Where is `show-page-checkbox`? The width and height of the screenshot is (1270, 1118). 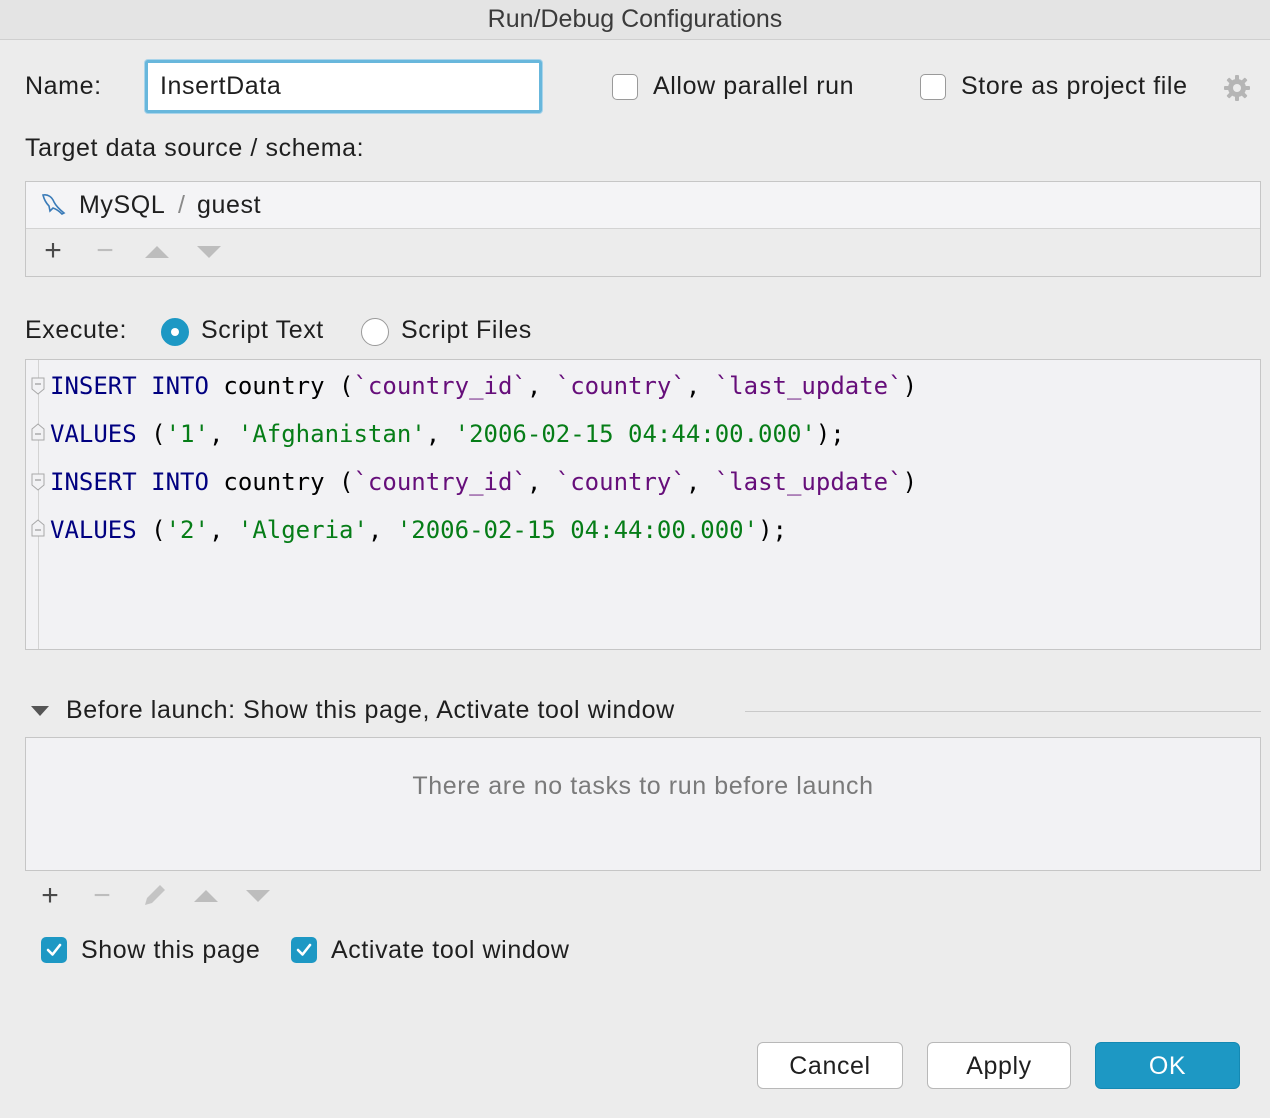
show-page-checkbox is located at coordinates (54, 950).